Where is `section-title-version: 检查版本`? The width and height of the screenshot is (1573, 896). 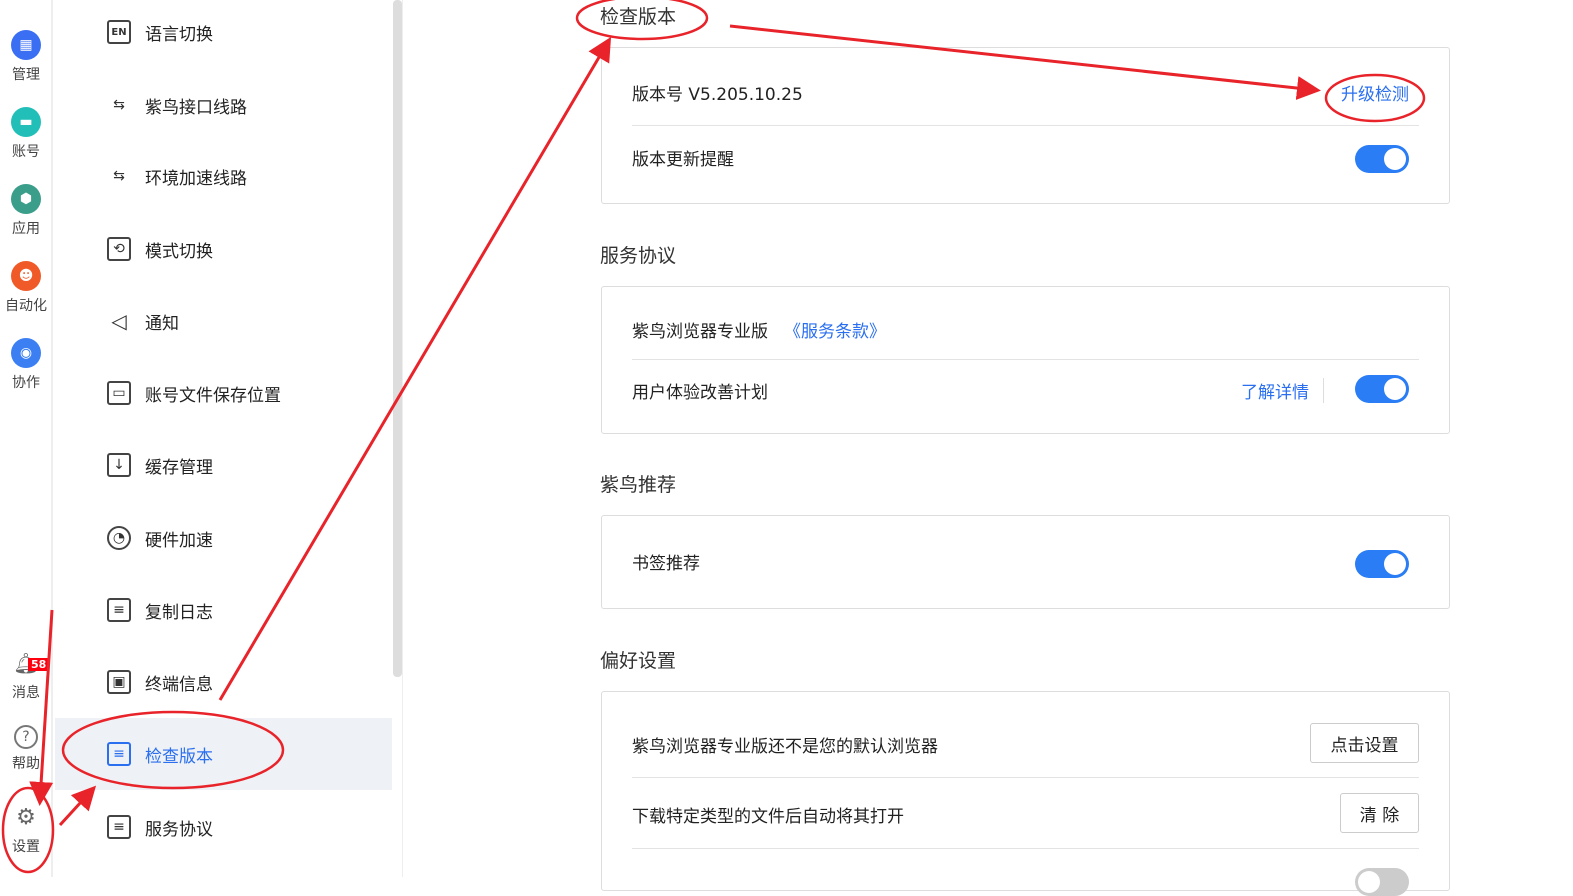 section-title-version: 检查版本 is located at coordinates (638, 17).